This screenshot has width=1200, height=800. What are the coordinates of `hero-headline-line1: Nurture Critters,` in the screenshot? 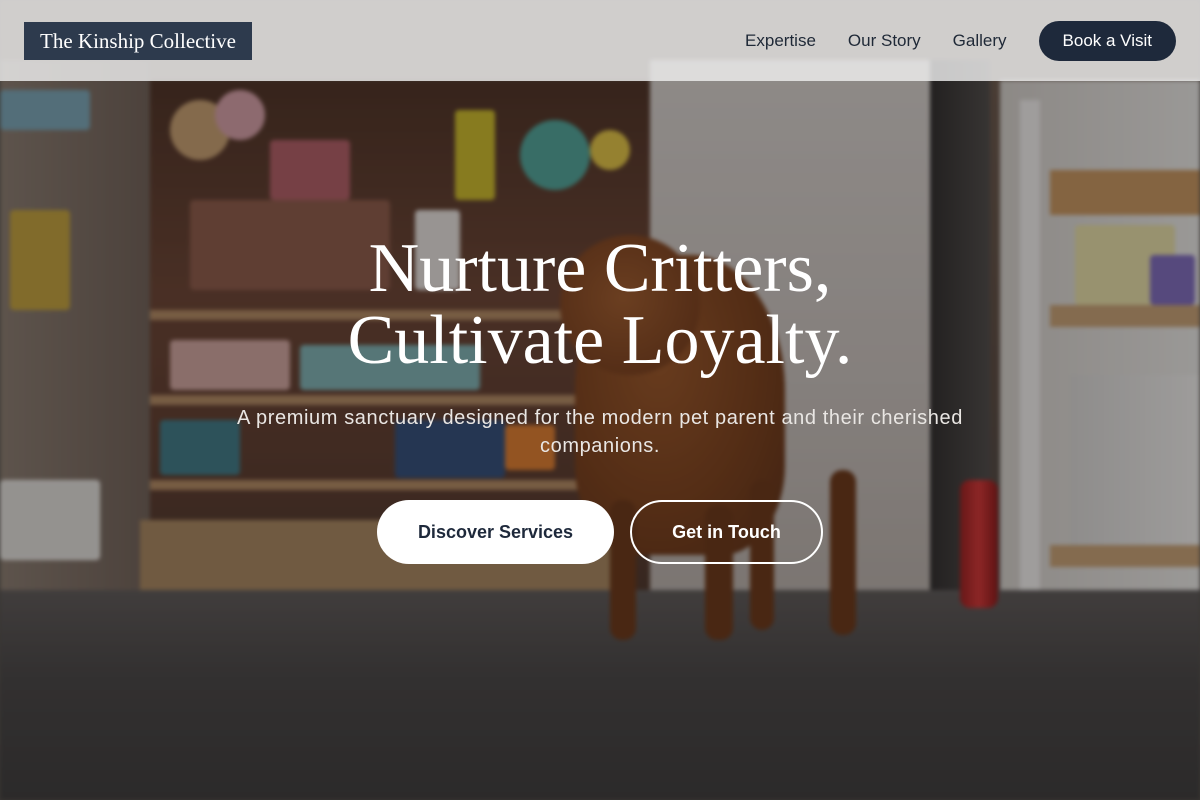 It's located at (600, 268).